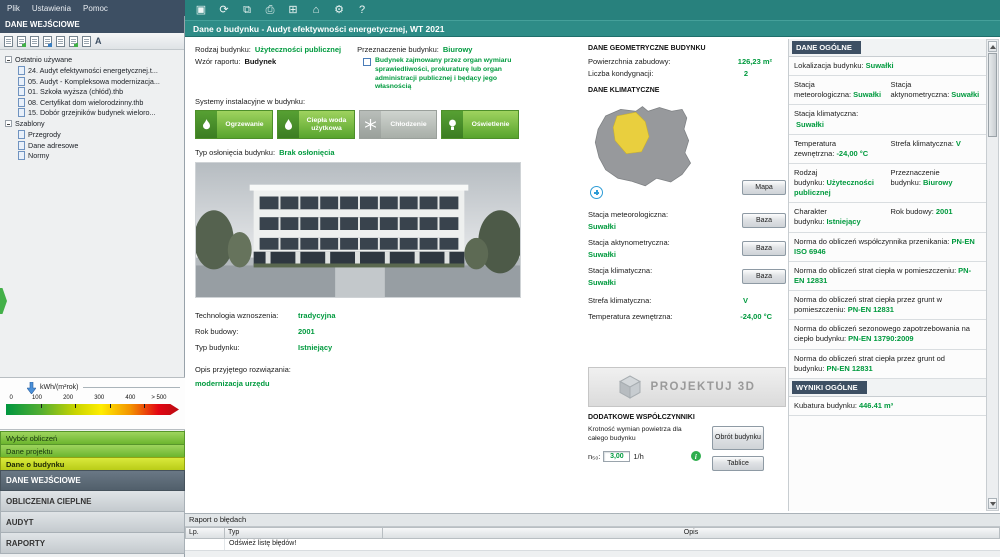  What do you see at coordinates (316, 10) in the screenshot?
I see `home-icon: ⌂` at bounding box center [316, 10].